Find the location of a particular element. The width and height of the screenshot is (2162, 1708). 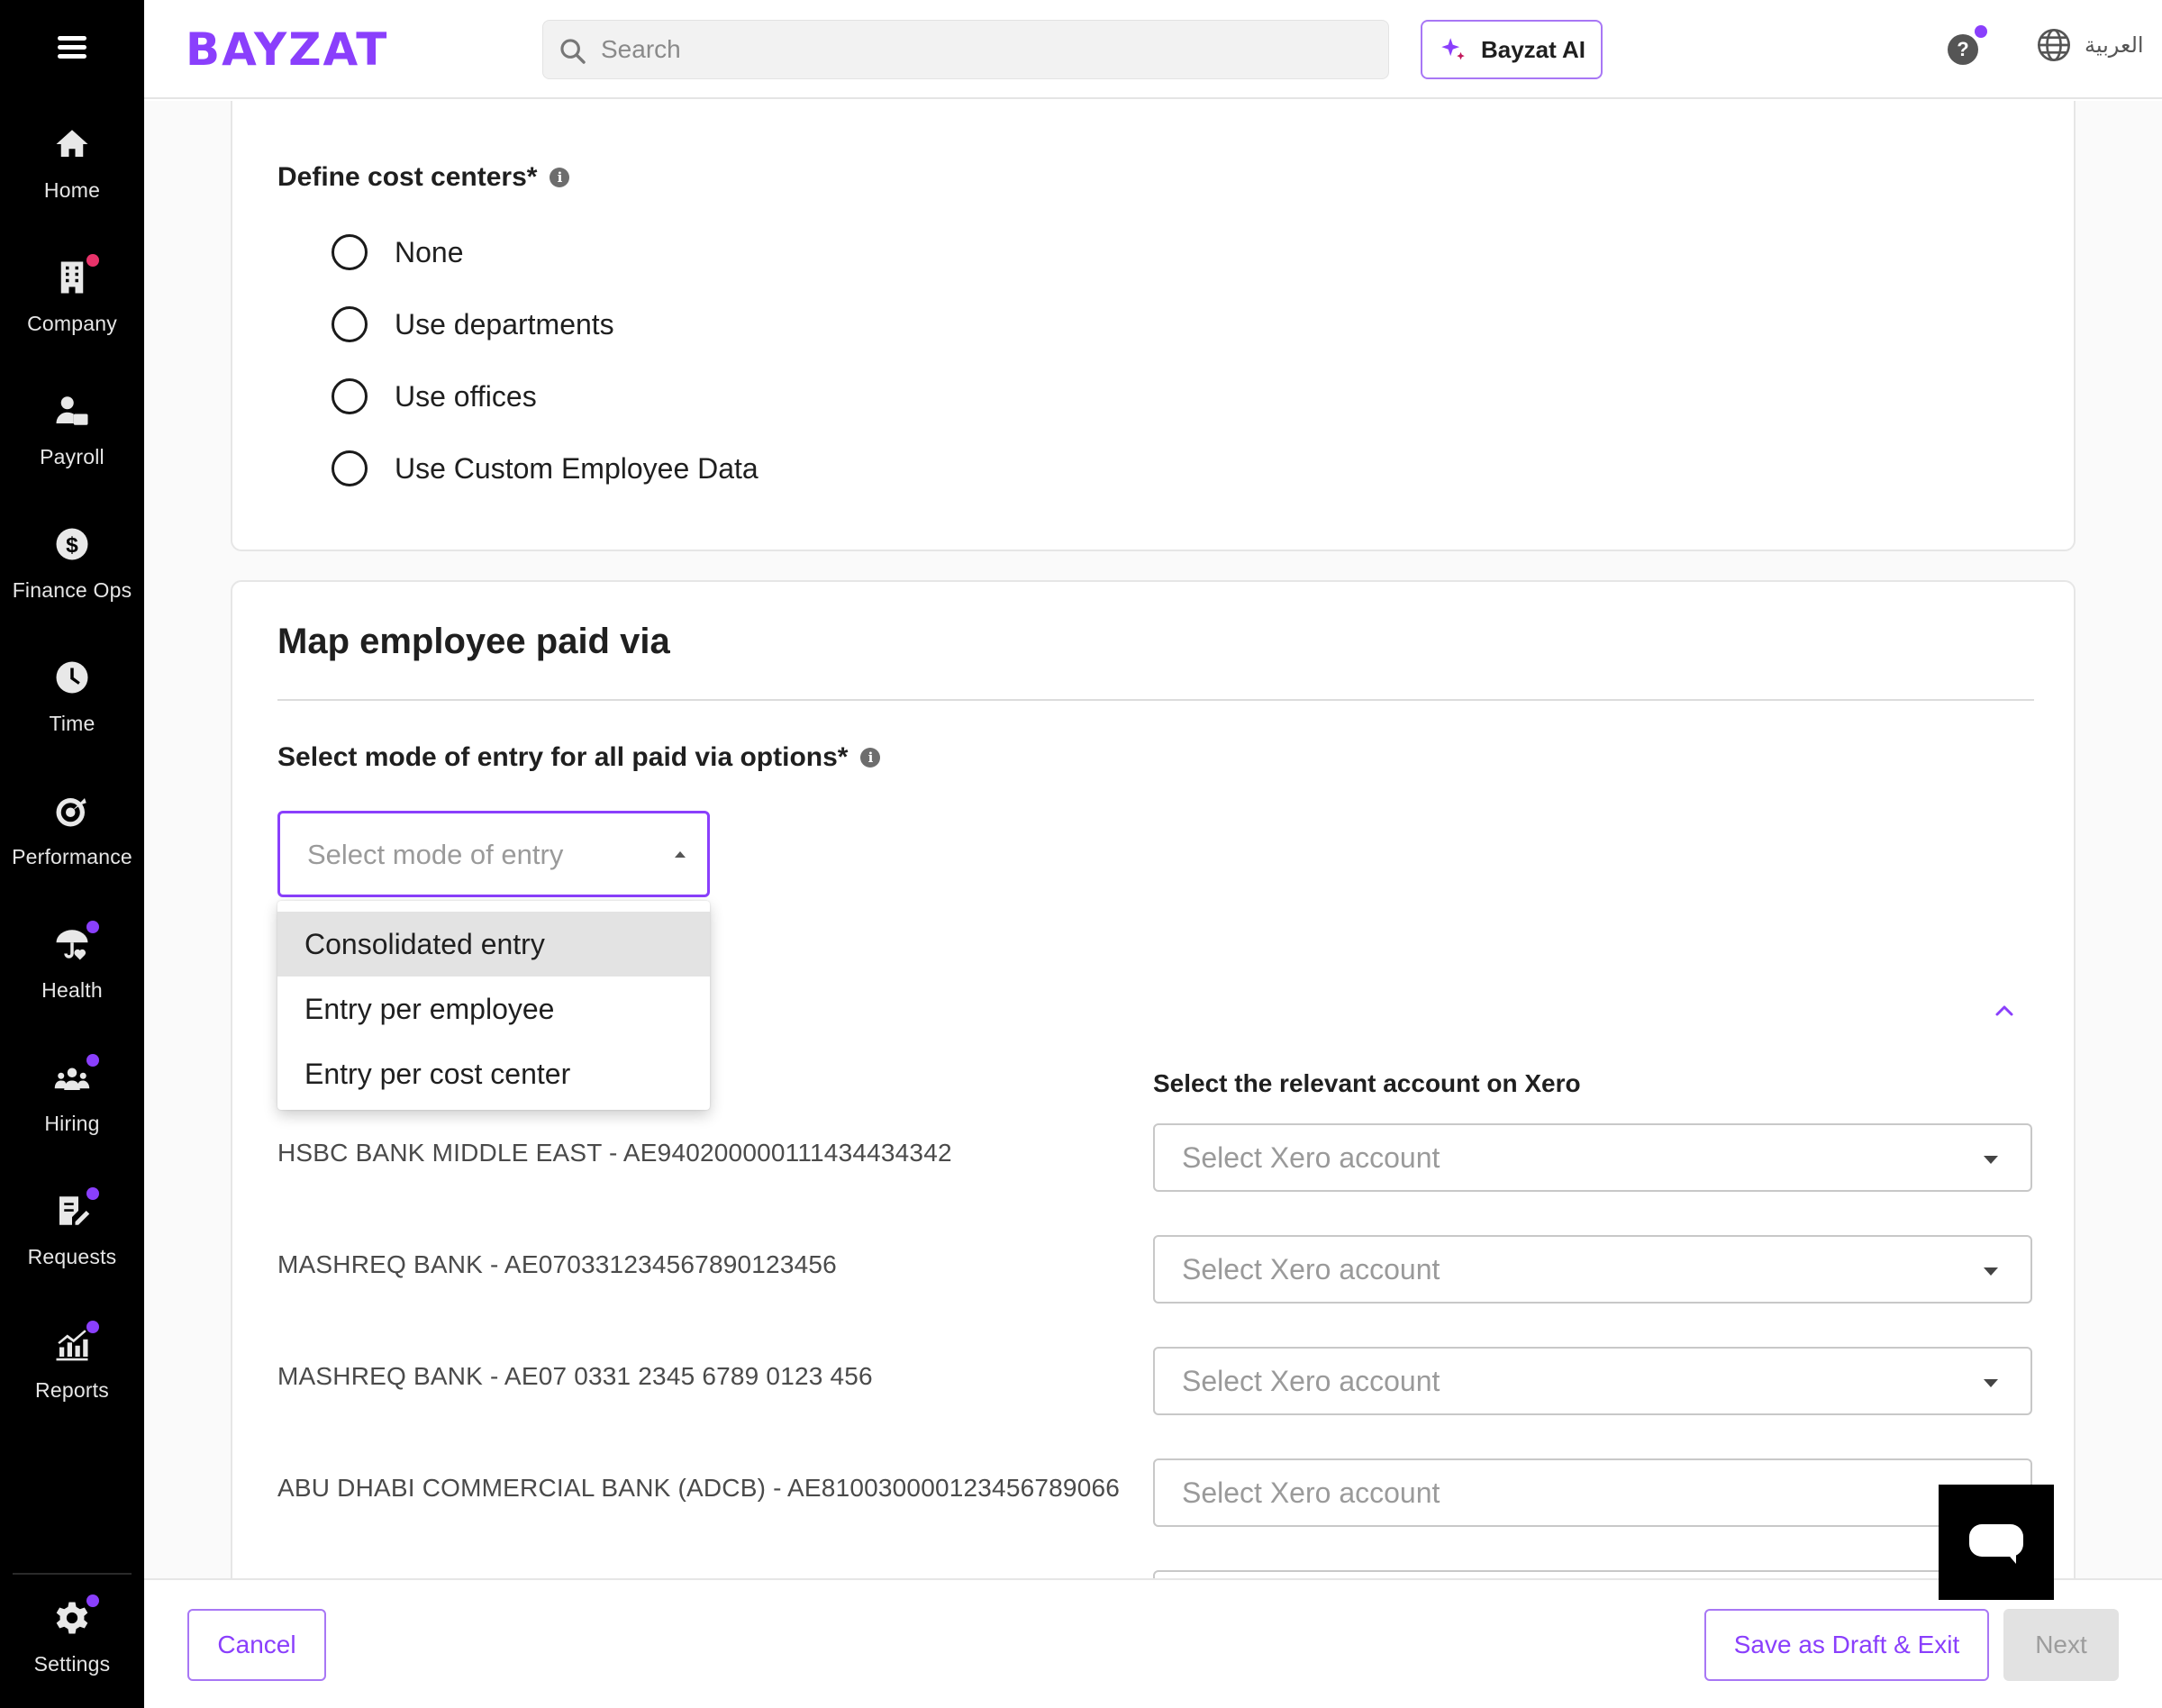

sidebar-item-finance-ops: $ Finance Ops is located at coordinates (72, 585).